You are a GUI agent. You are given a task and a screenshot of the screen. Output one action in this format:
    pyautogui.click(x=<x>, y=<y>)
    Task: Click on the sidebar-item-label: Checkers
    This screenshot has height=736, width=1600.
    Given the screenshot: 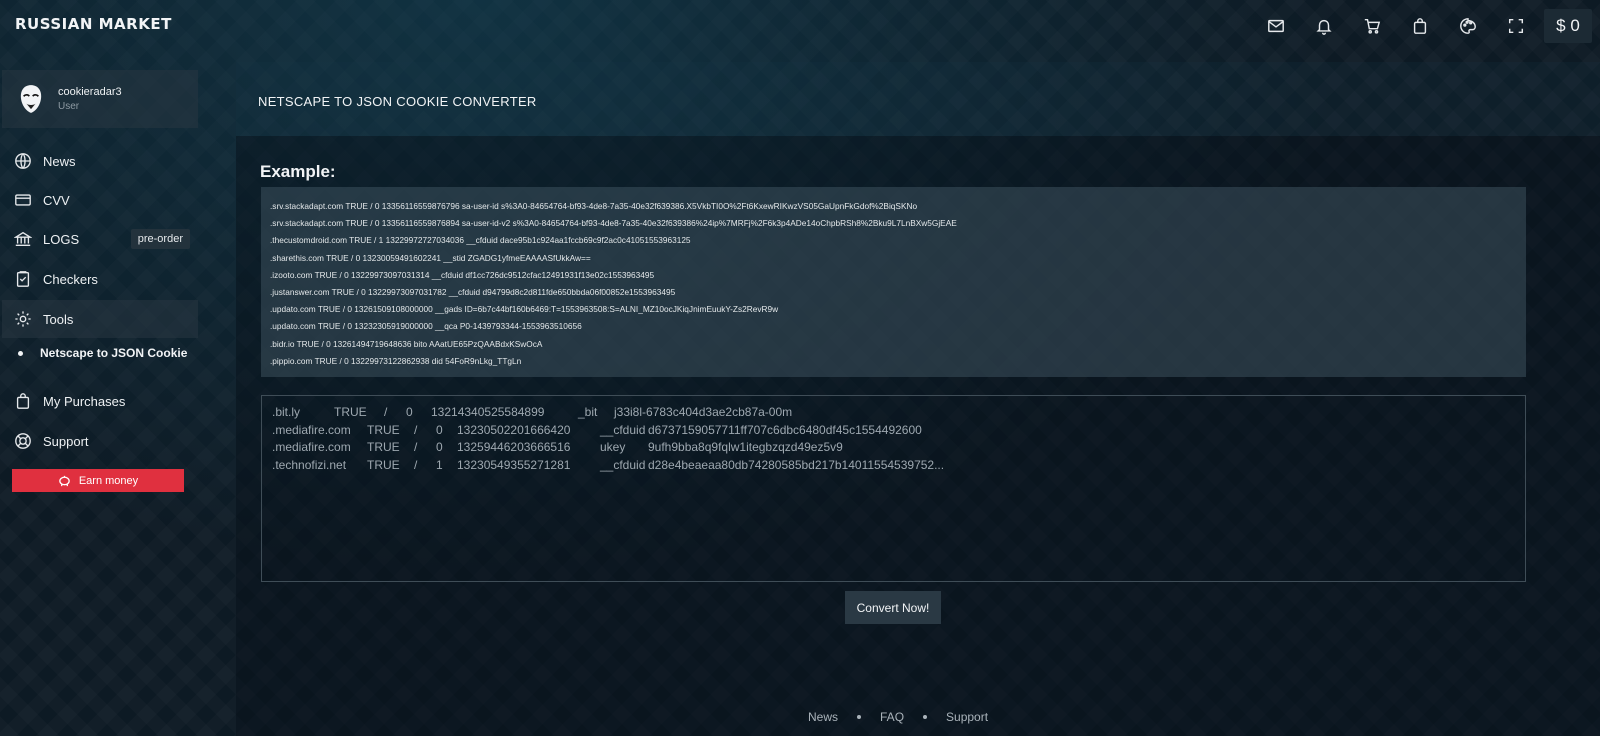 What is the action you would take?
    pyautogui.click(x=70, y=279)
    